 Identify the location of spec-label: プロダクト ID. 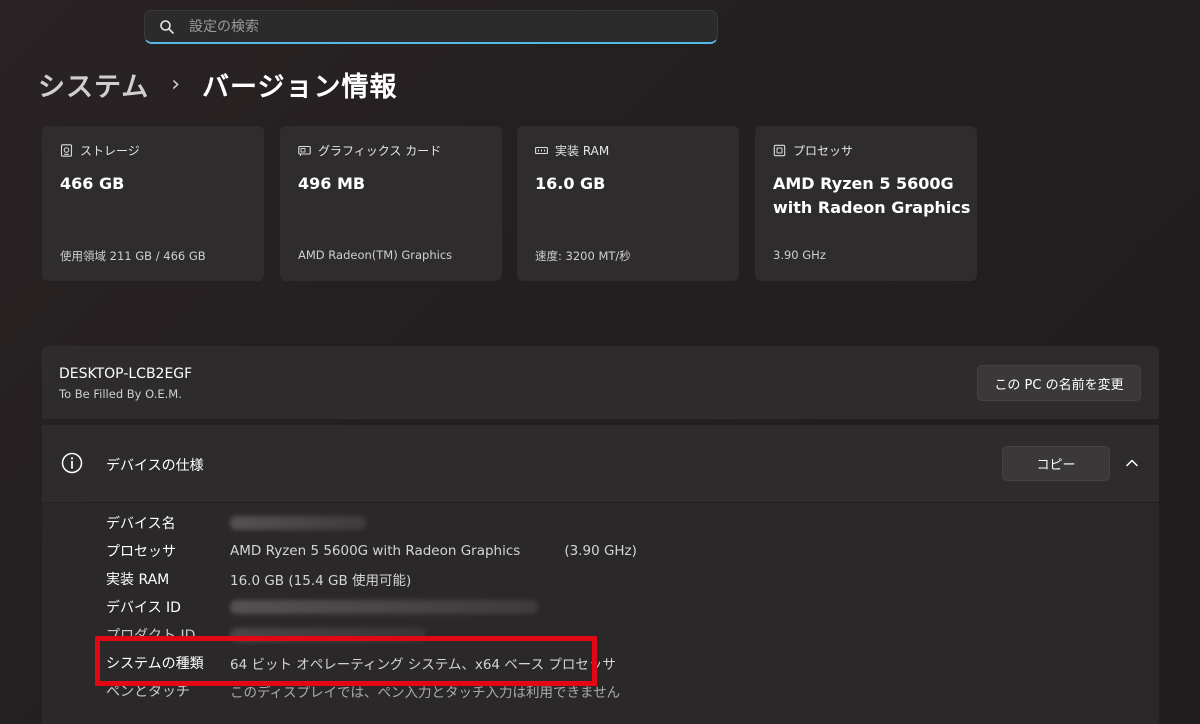
(151, 636).